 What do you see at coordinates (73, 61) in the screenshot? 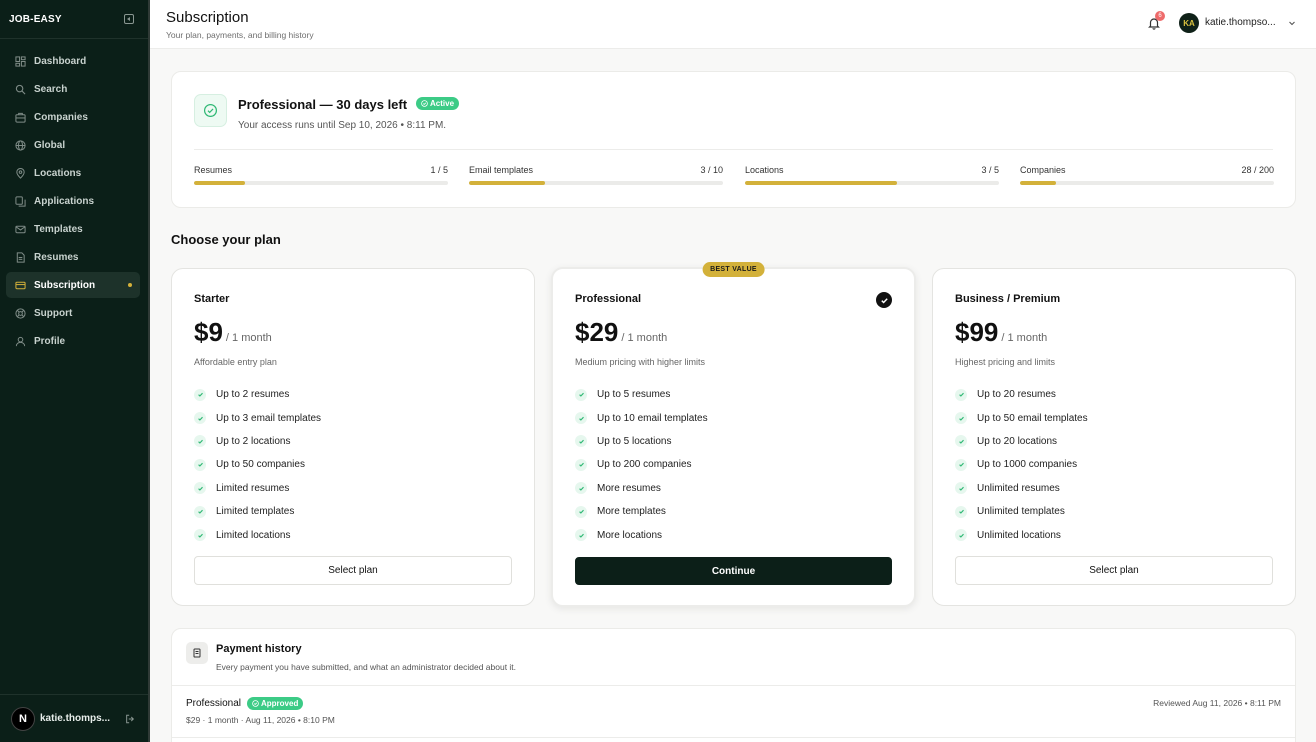
I see `sidebar-item-dashboard: Dashboard` at bounding box center [73, 61].